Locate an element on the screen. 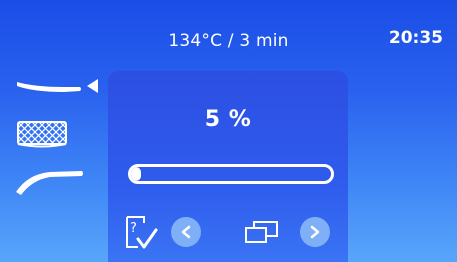 The height and width of the screenshot is (262, 457). previous-button is located at coordinates (186, 232).